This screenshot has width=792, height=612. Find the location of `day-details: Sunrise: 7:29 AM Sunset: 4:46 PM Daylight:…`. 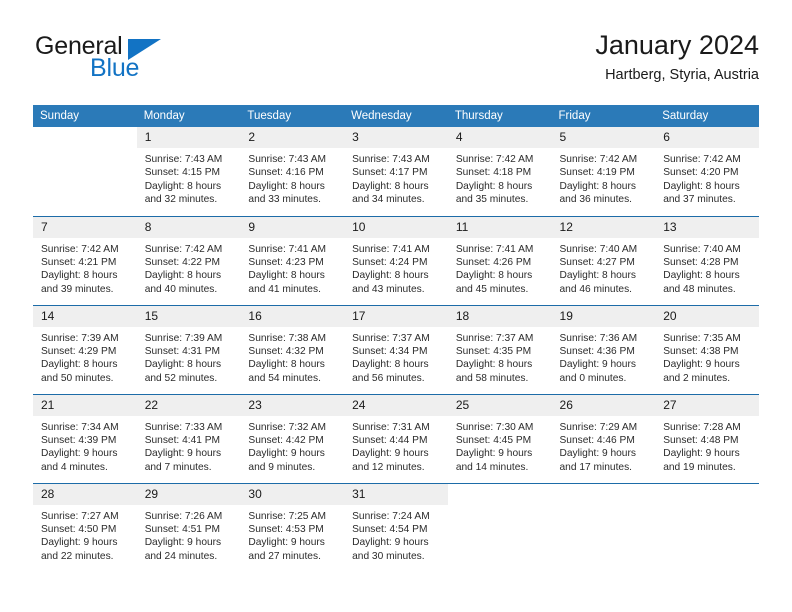

day-details: Sunrise: 7:29 AM Sunset: 4:46 PM Daylight:… is located at coordinates (604, 445).